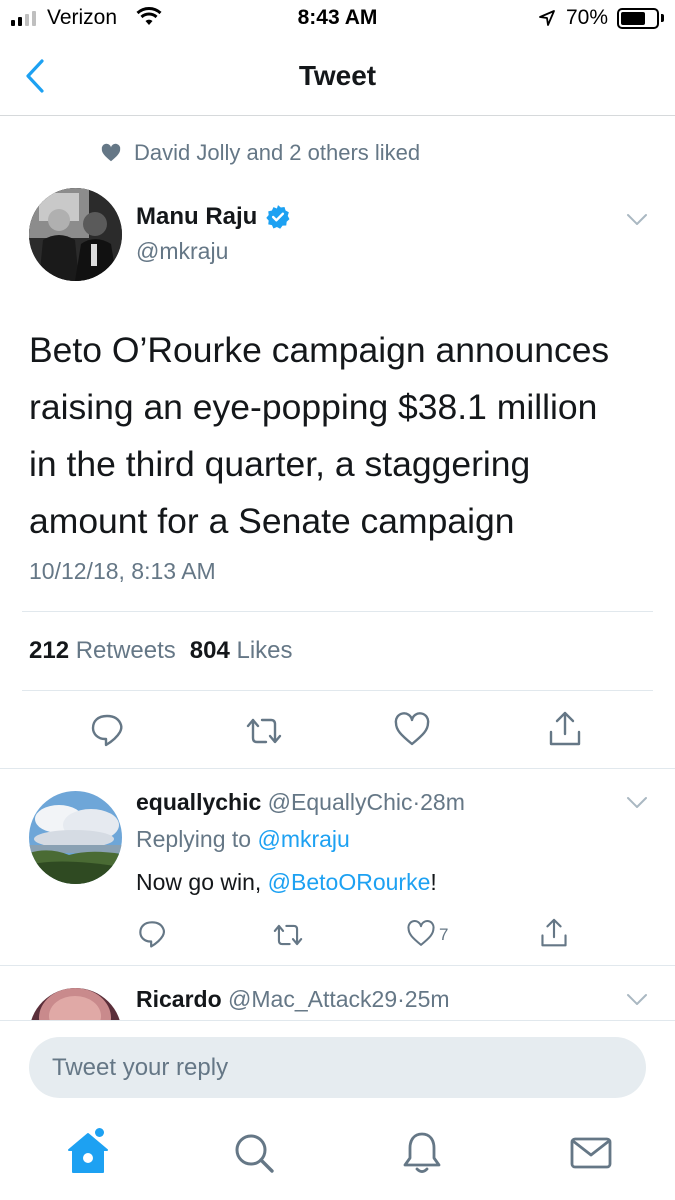 This screenshot has width=675, height=1200. I want to click on tweet-text-line: amount for a Senate campaign, so click(272, 521).